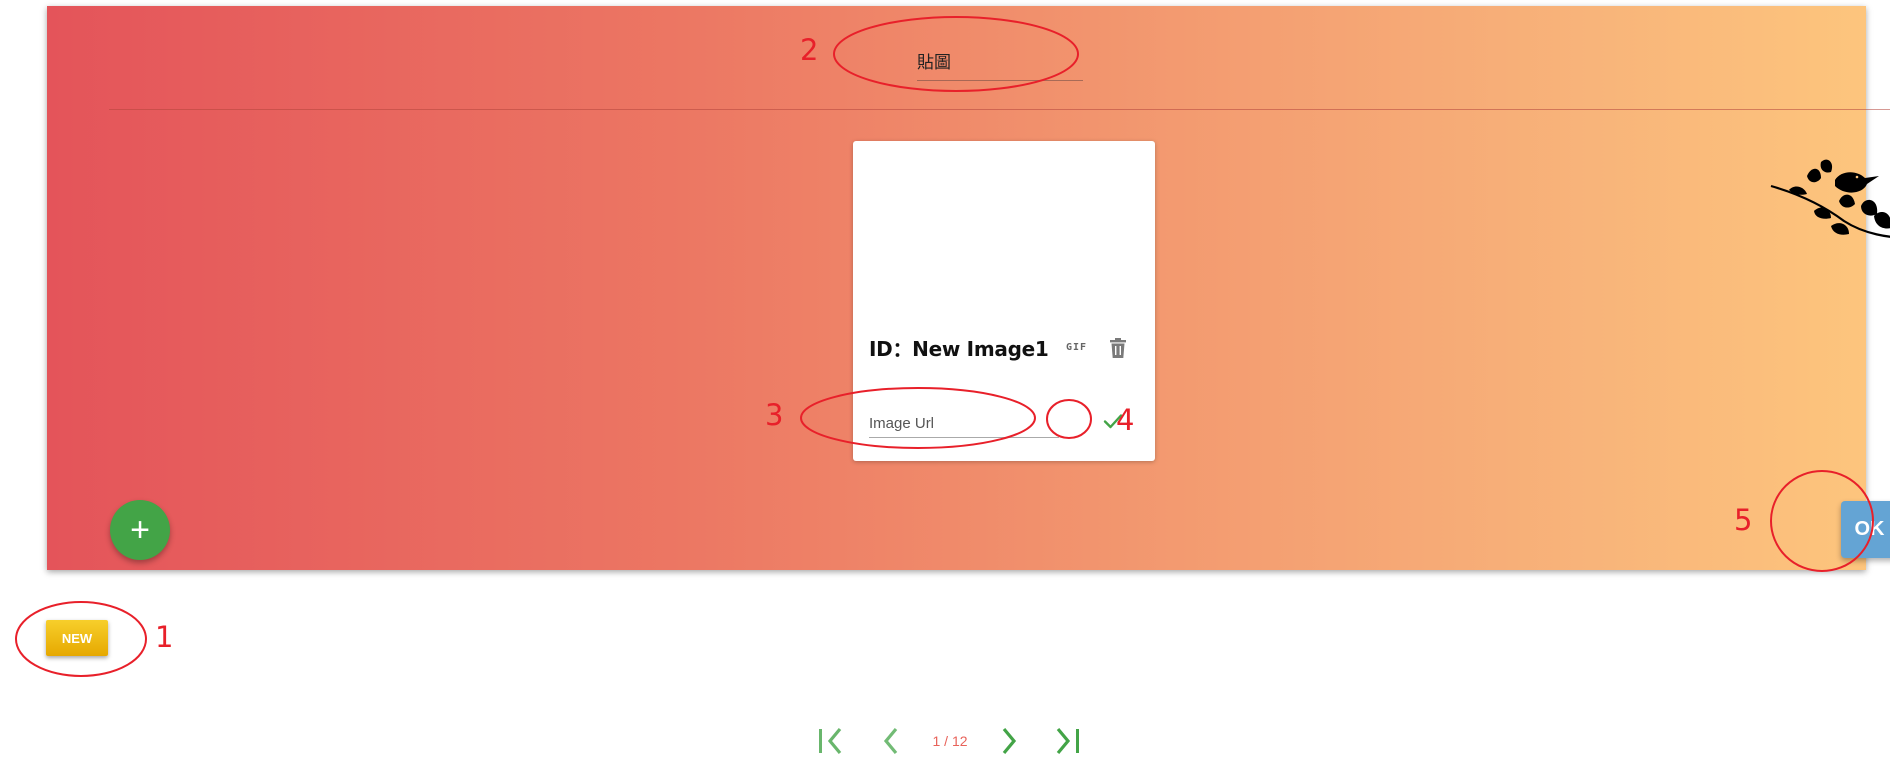 This screenshot has width=1890, height=777. I want to click on sticker-title-value: 貼圖, so click(934, 60).